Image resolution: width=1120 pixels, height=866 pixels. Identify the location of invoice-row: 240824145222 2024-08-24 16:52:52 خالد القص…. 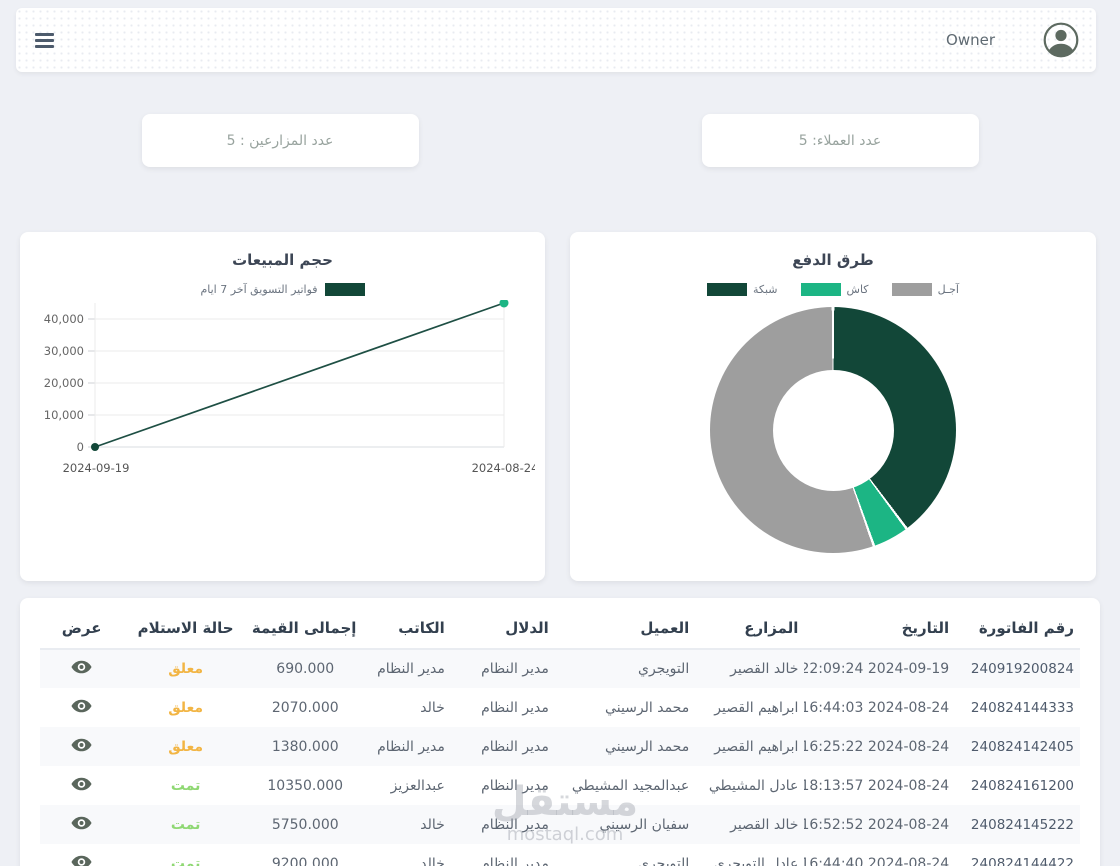
(560, 824).